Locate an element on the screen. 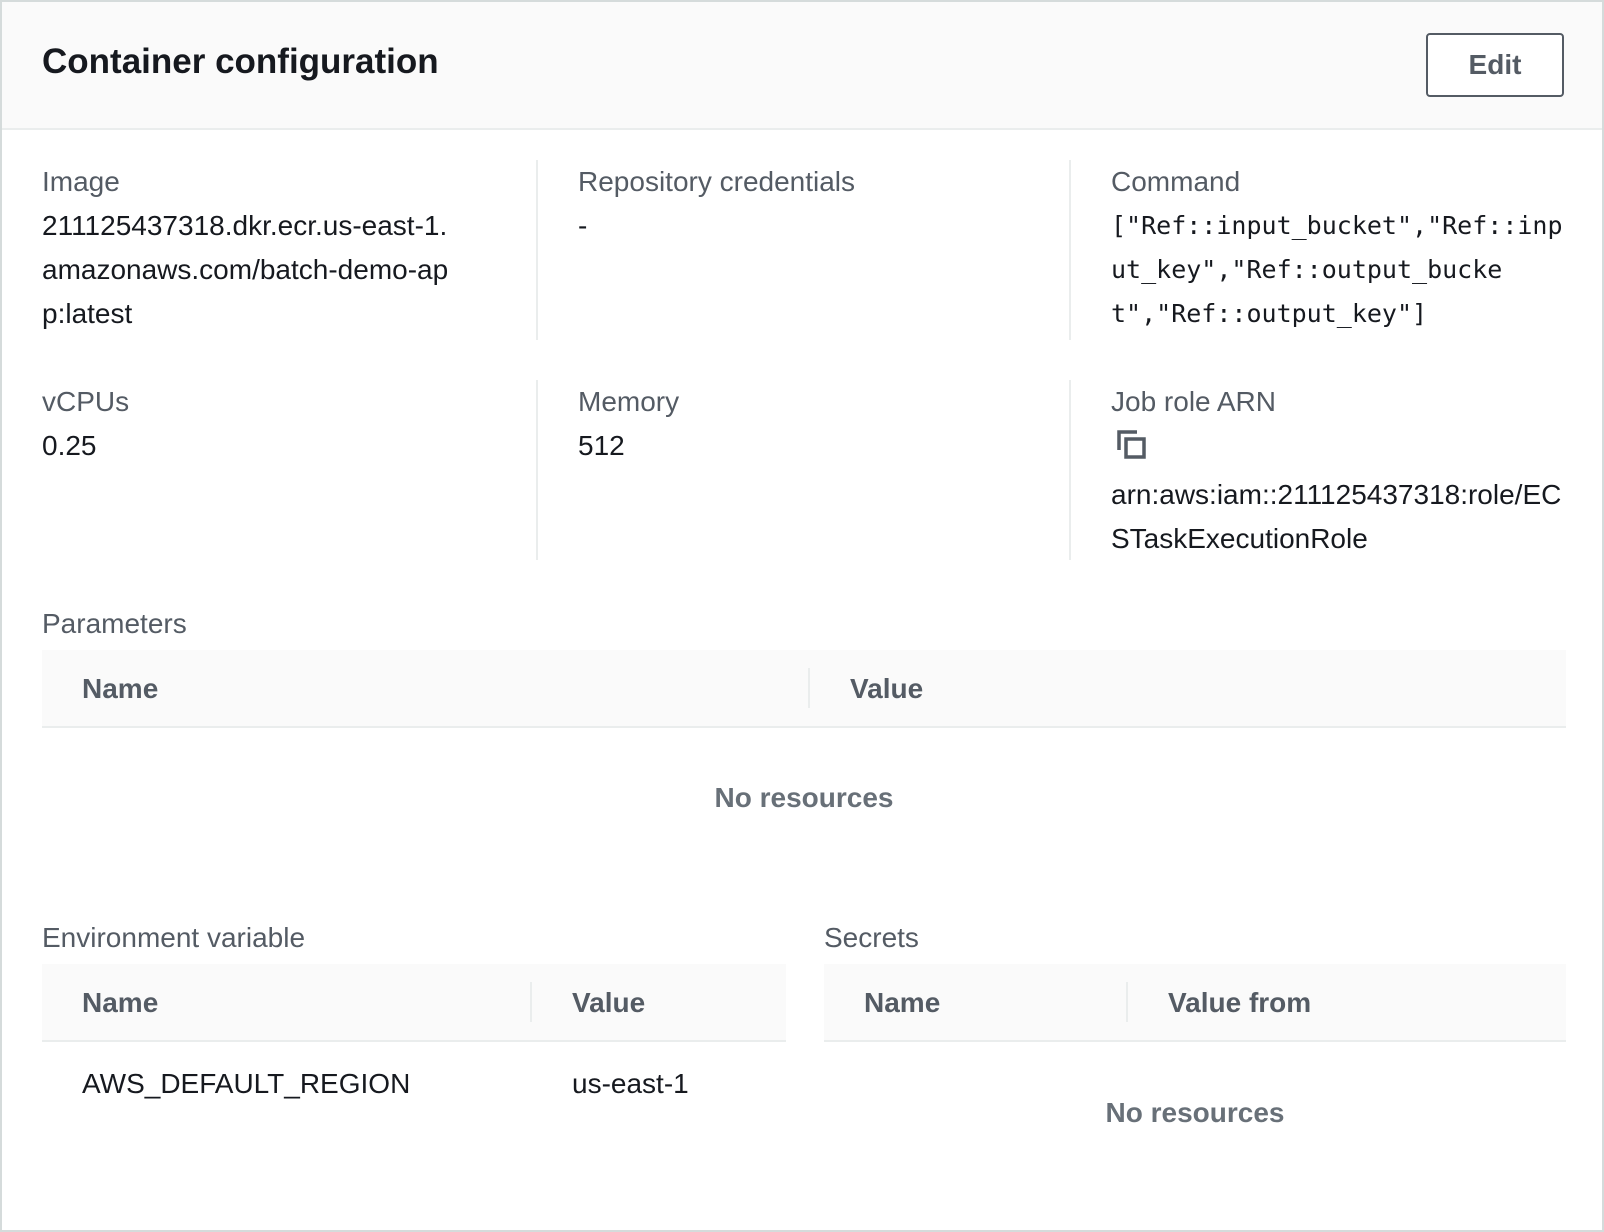  secrets-empty-state: No resources is located at coordinates (1195, 1112).